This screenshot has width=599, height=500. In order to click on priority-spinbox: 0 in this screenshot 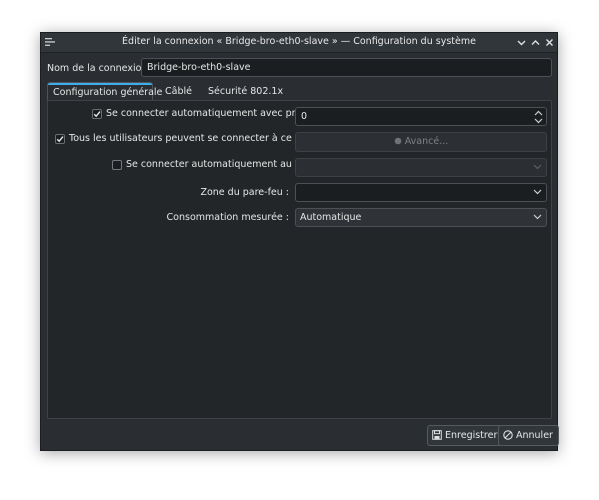, I will do `click(421, 116)`.